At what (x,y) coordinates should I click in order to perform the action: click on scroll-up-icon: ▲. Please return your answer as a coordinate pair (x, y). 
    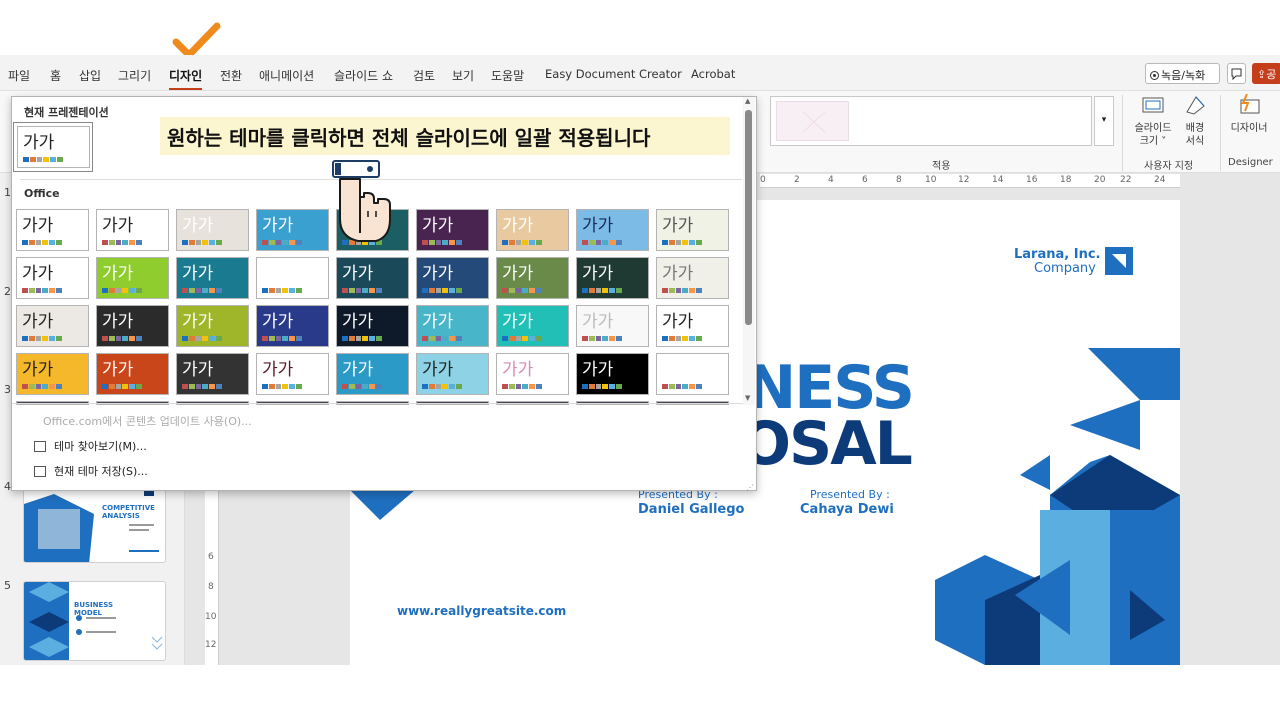
    Looking at the image, I should click on (747, 101).